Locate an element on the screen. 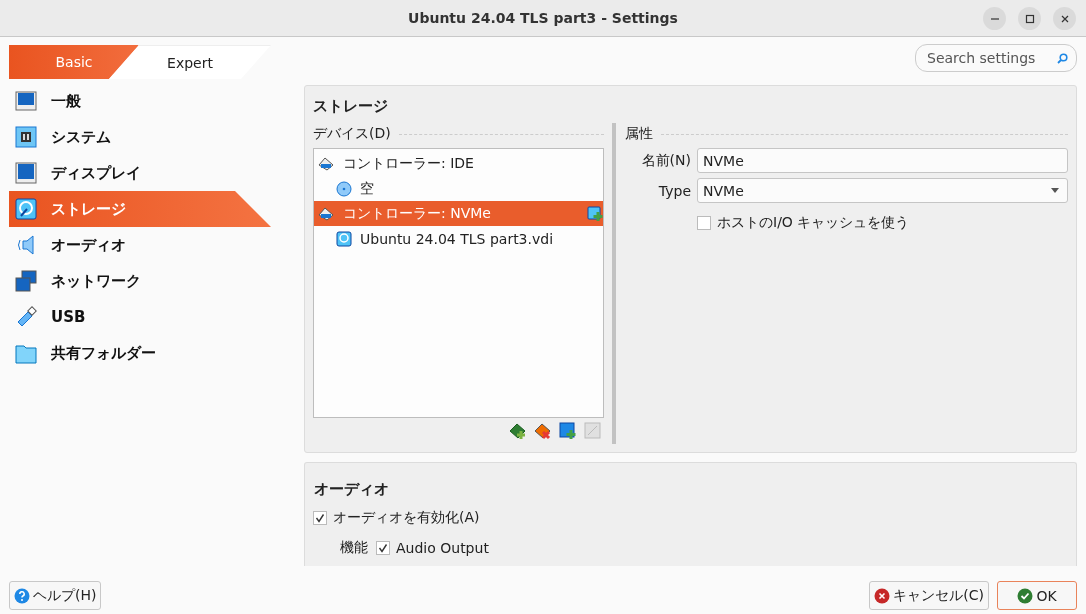 The height and width of the screenshot is (614, 1086). minimize-icon is located at coordinates (994, 18).